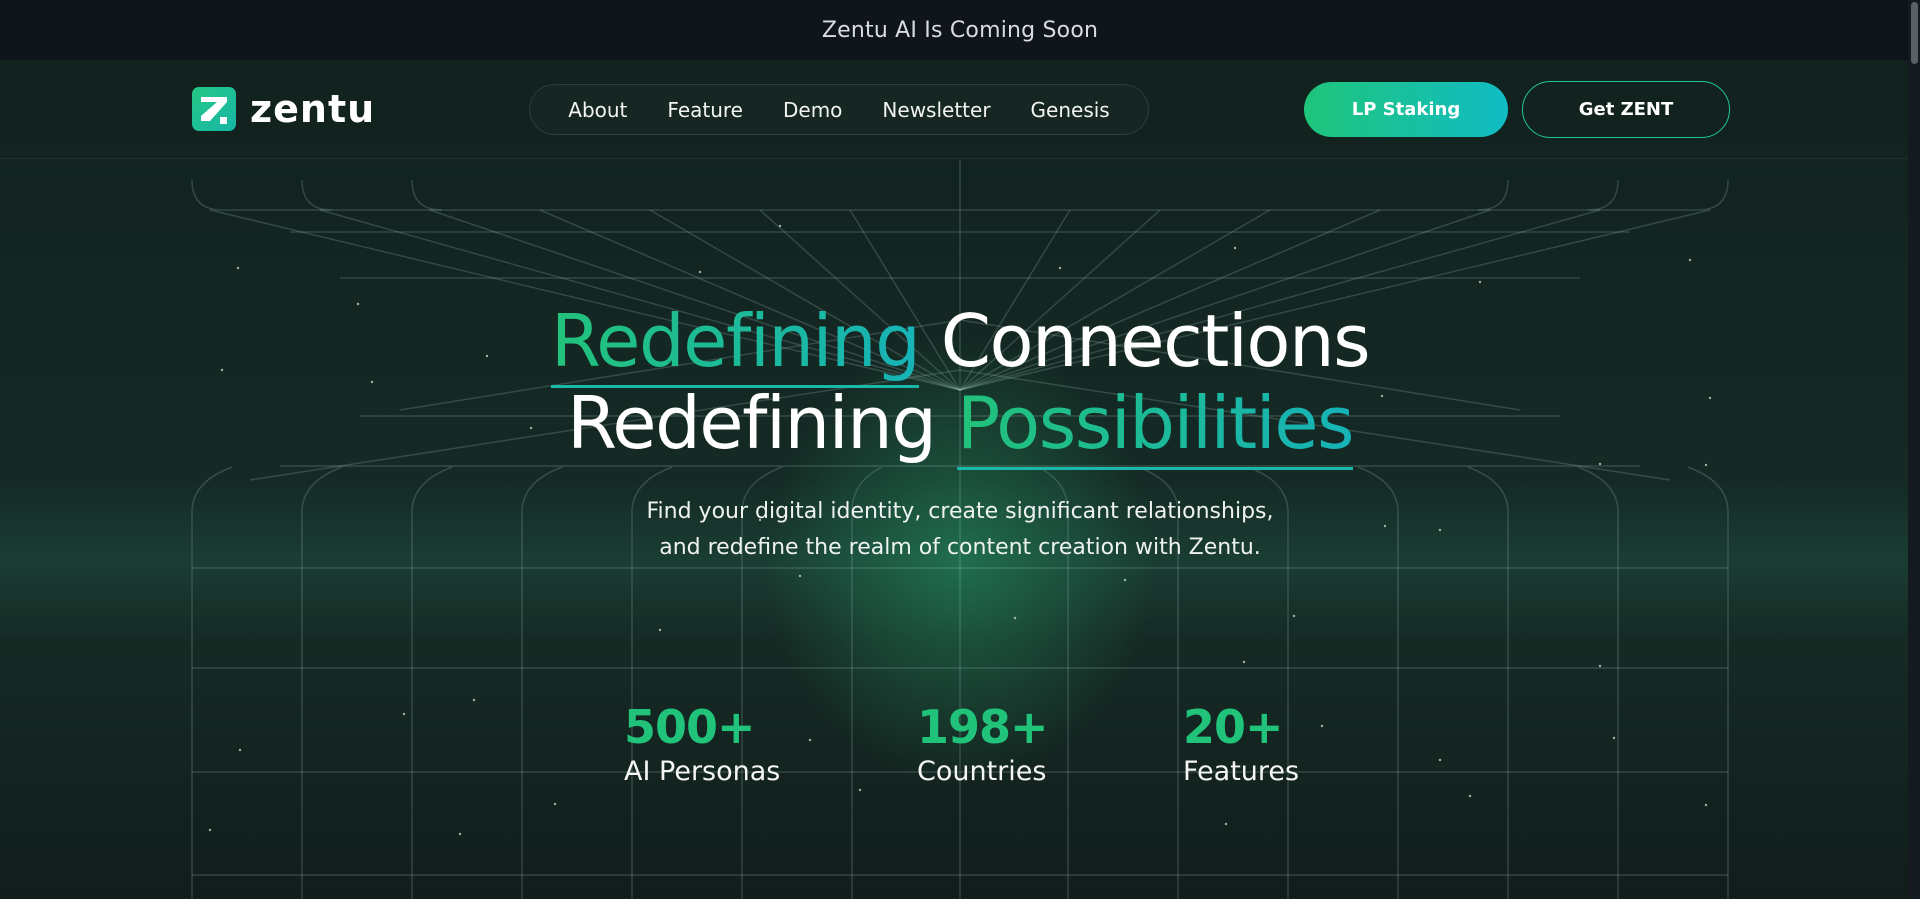 This screenshot has height=899, width=1920. Describe the element at coordinates (936, 110) in the screenshot. I see `nav-newsletter: Newsletter` at that location.